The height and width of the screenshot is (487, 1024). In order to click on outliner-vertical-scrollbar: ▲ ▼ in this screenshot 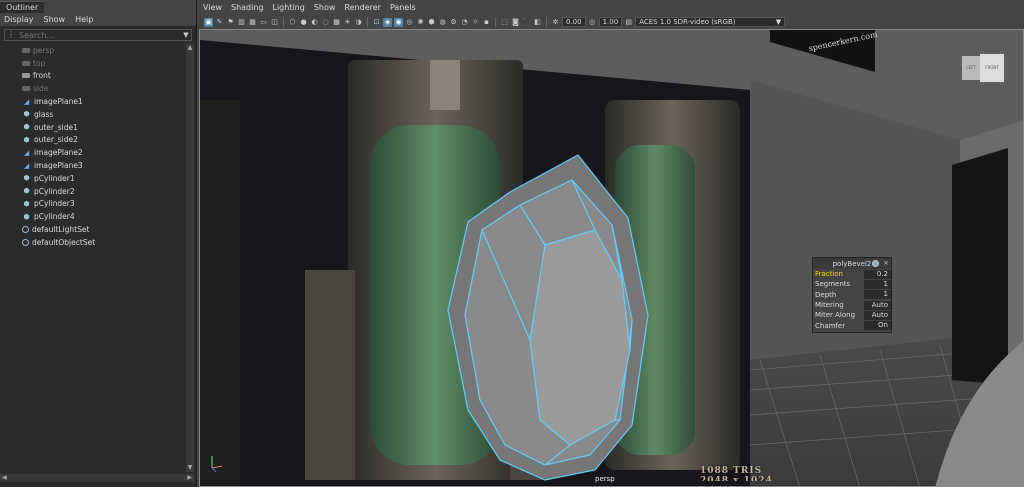, I will do `click(190, 258)`.